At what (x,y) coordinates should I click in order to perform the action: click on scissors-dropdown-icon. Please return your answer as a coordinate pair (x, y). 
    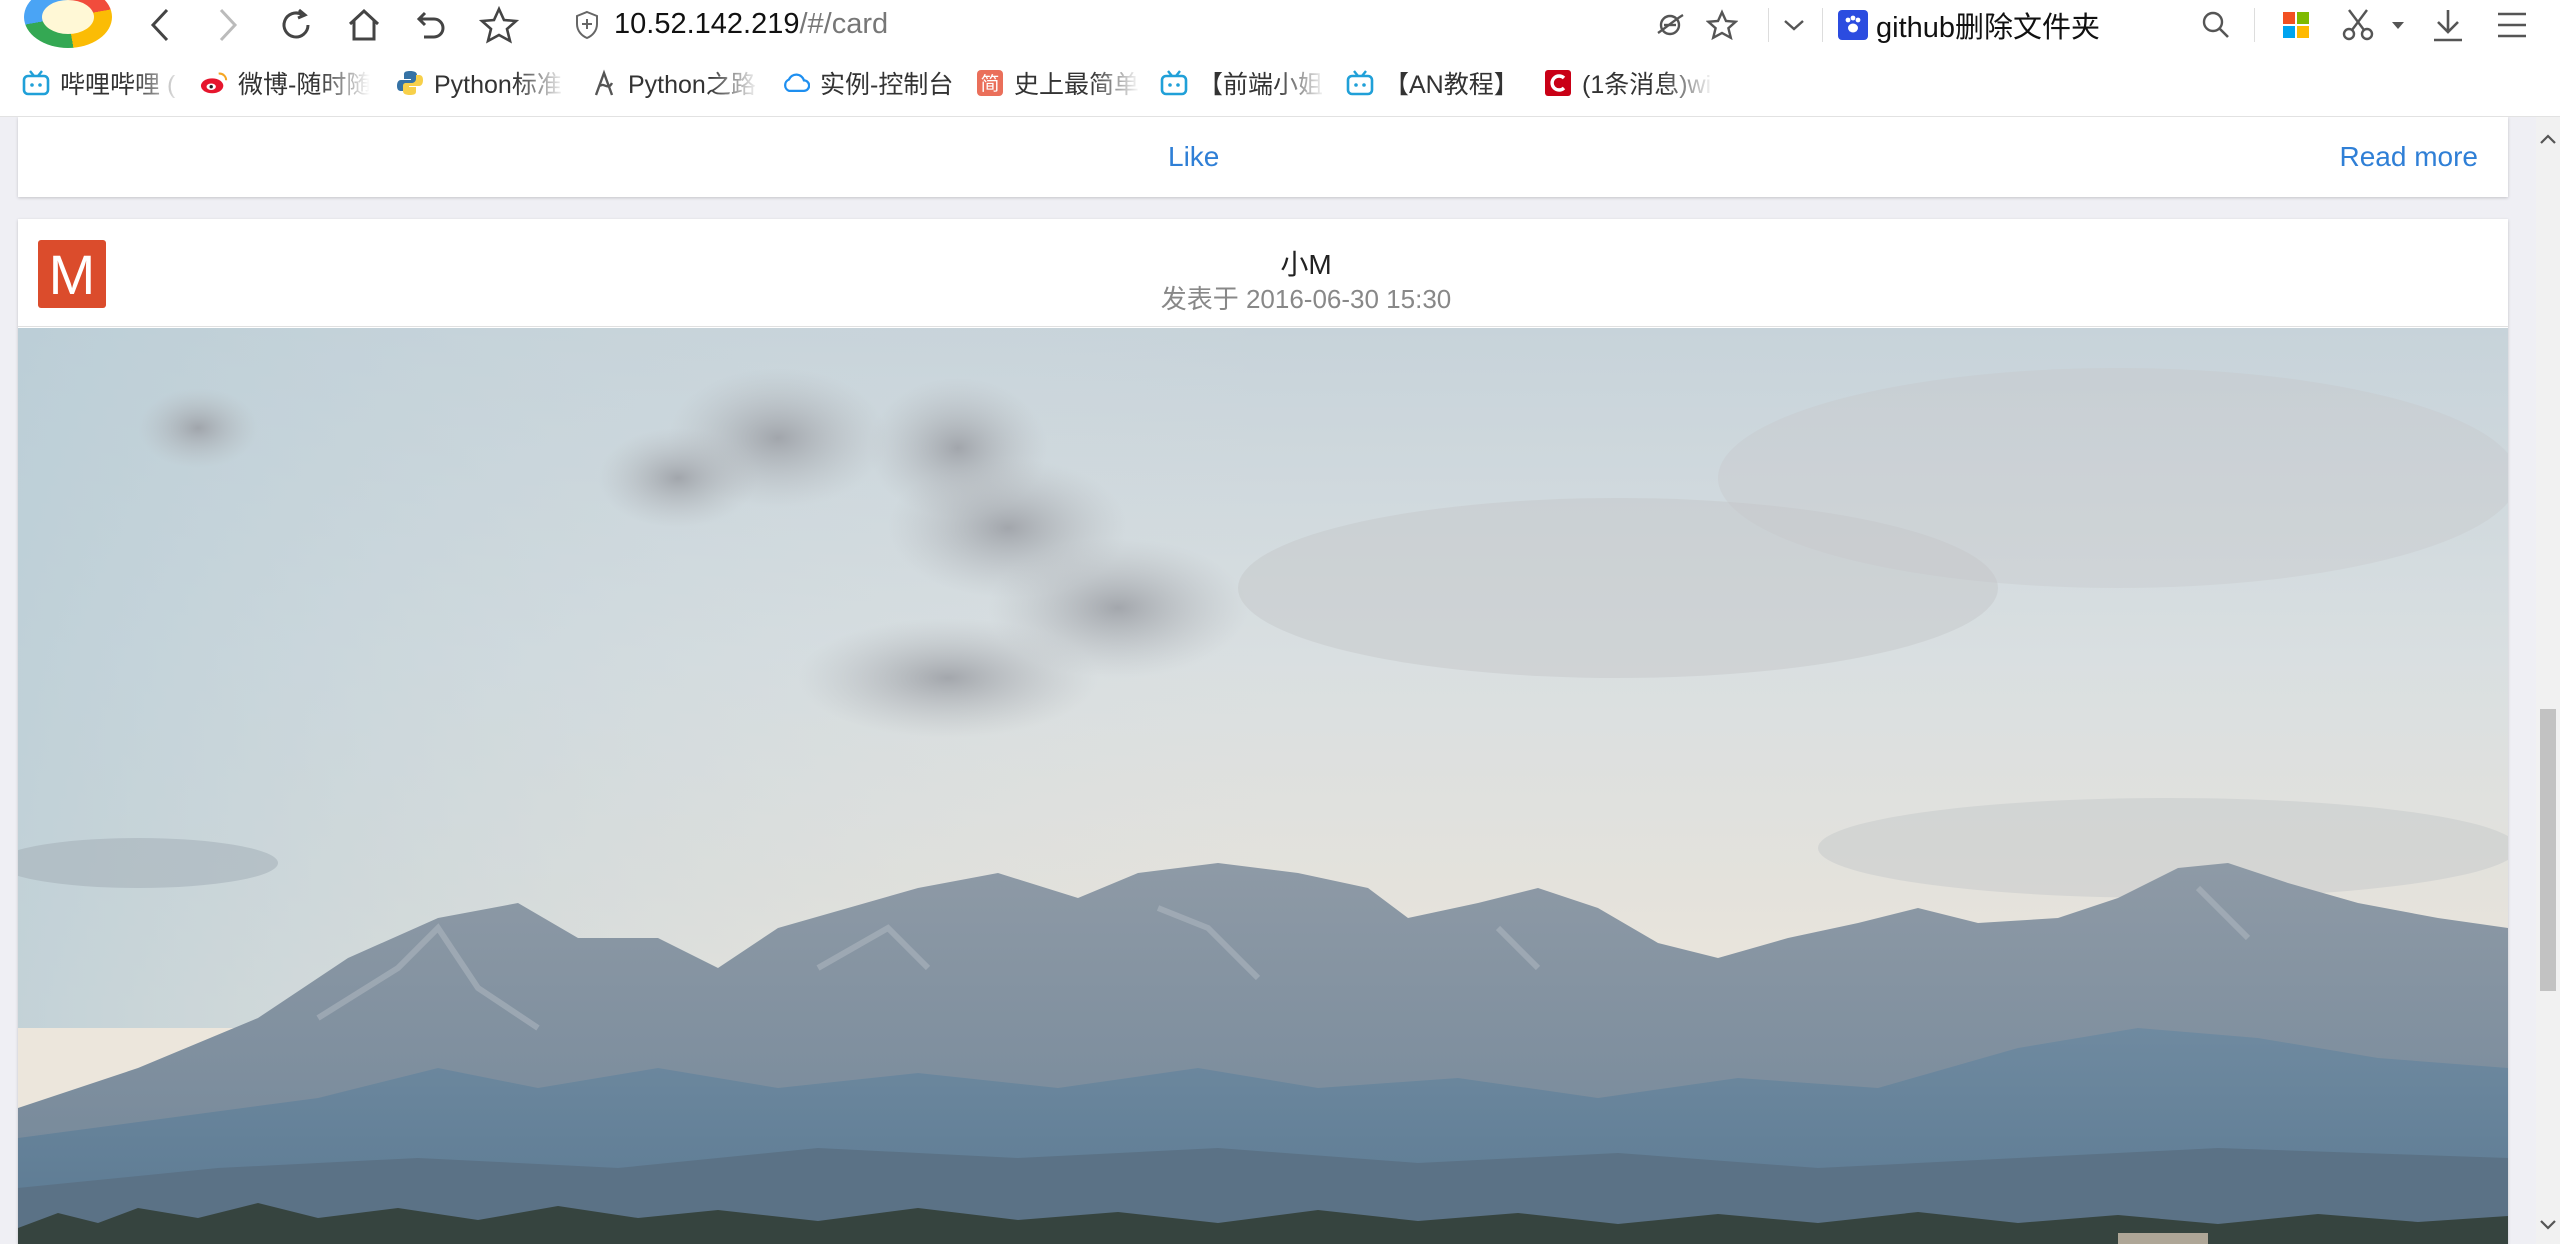
    Looking at the image, I should click on (2398, 24).